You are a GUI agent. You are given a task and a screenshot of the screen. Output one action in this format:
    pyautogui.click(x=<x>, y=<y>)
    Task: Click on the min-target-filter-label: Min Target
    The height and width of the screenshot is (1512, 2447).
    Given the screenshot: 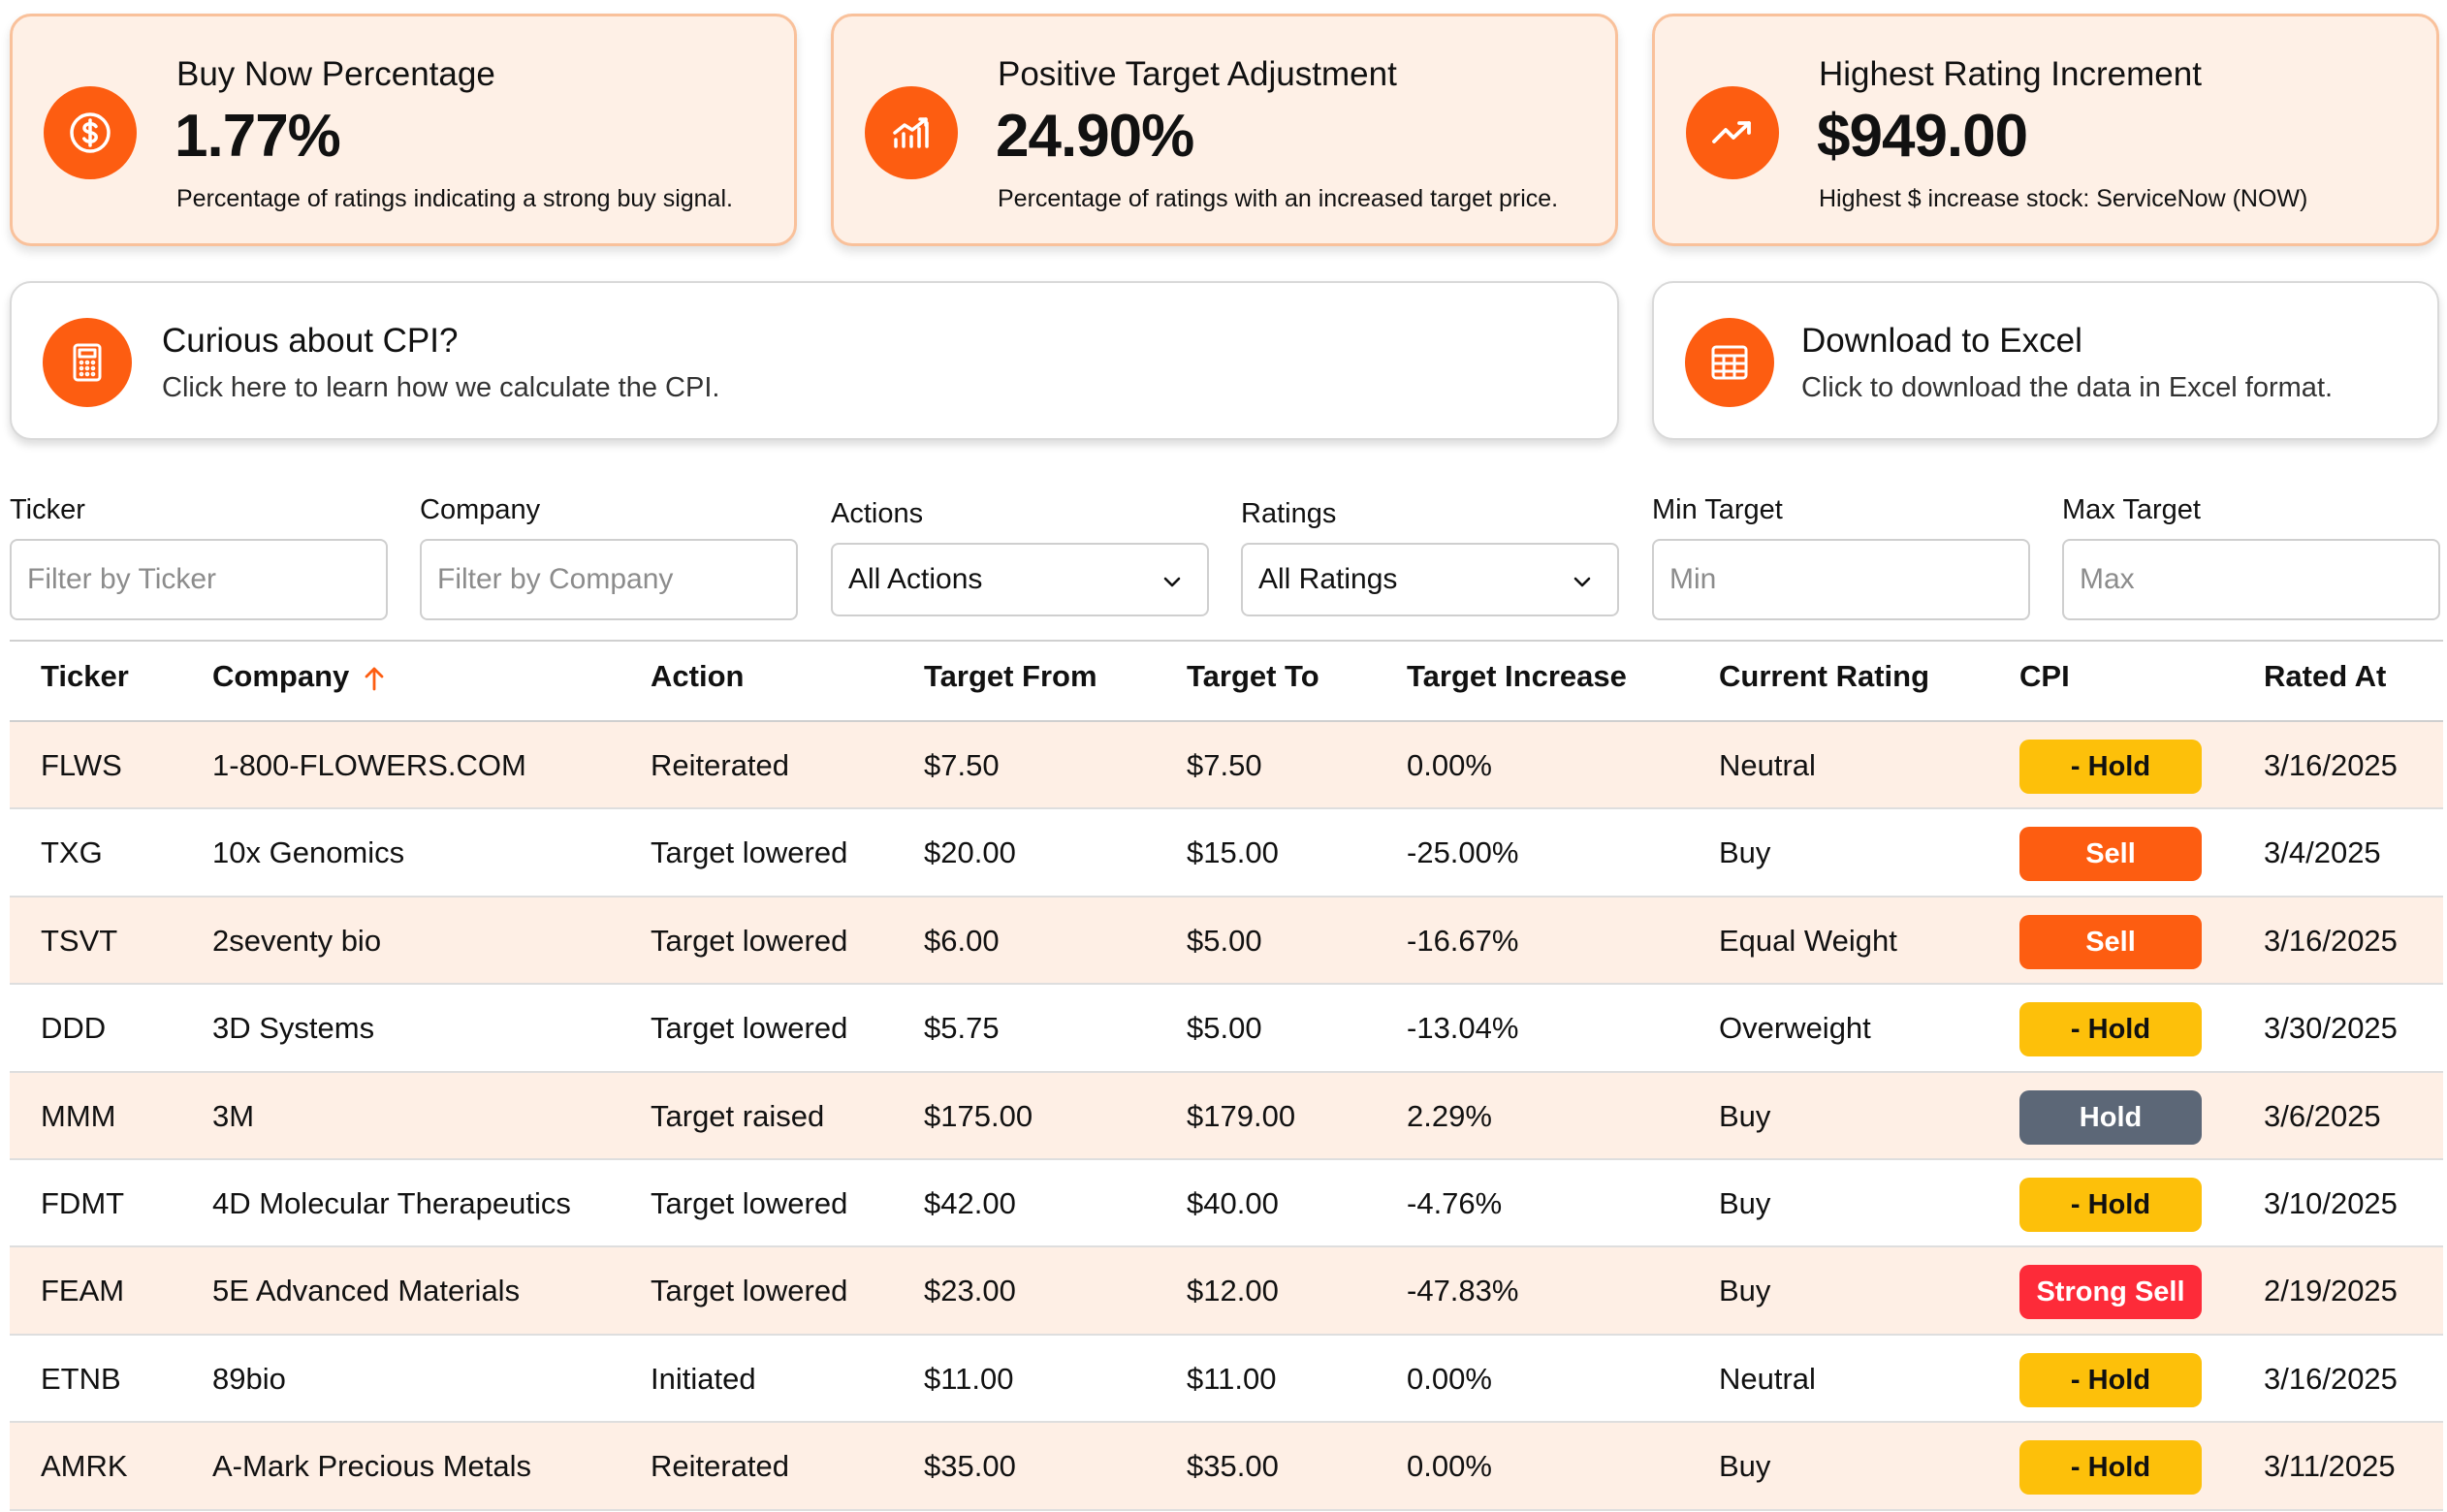 What is the action you would take?
    pyautogui.click(x=1717, y=510)
    